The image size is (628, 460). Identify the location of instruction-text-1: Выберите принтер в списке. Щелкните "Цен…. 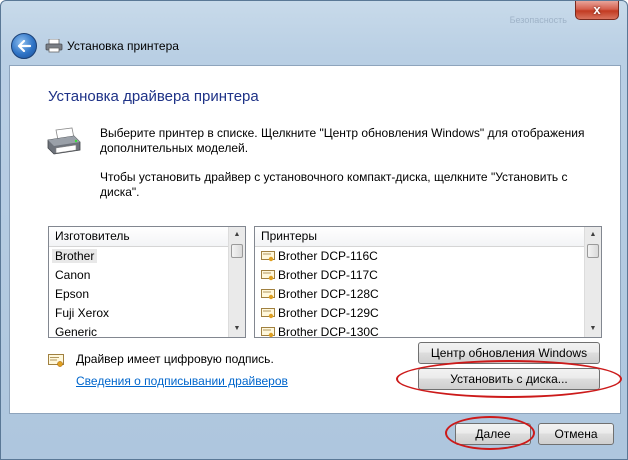
(342, 140).